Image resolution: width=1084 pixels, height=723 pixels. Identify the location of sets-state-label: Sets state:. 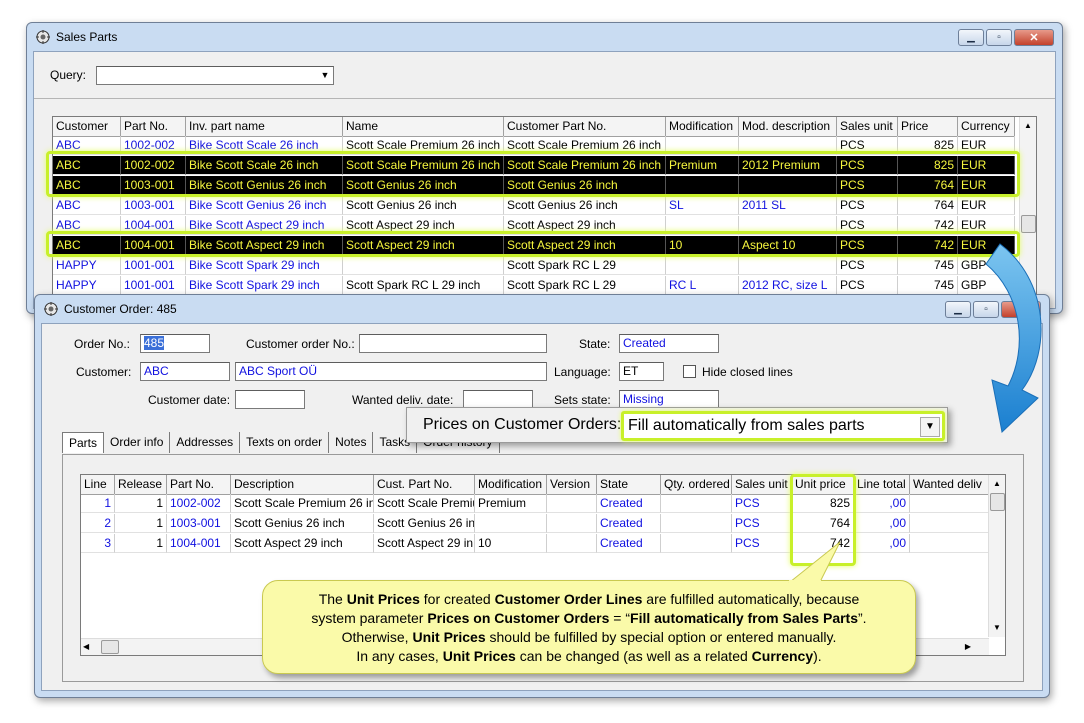
(582, 400).